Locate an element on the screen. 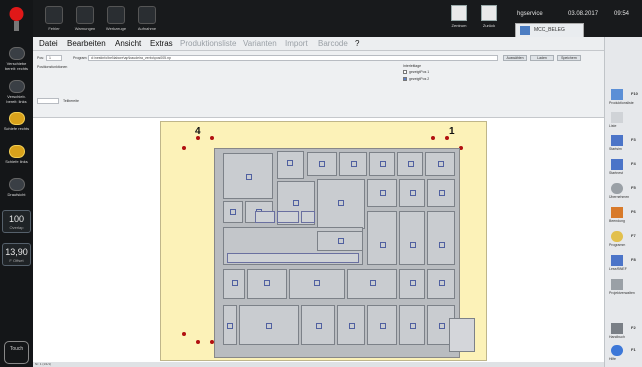 The image size is (642, 367). center-button: Zentrum is located at coordinates (459, 18).